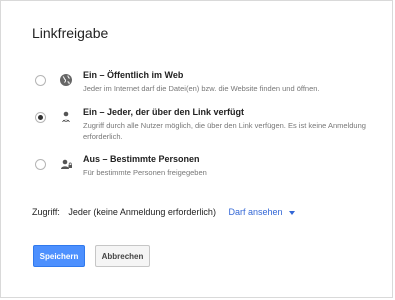 The width and height of the screenshot is (395, 300). I want to click on radio-anyone-with-link, so click(40, 117).